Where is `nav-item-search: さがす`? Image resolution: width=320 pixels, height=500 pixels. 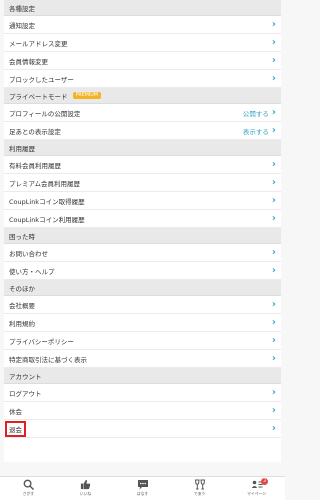 nav-item-search: さがす is located at coordinates (28, 488).